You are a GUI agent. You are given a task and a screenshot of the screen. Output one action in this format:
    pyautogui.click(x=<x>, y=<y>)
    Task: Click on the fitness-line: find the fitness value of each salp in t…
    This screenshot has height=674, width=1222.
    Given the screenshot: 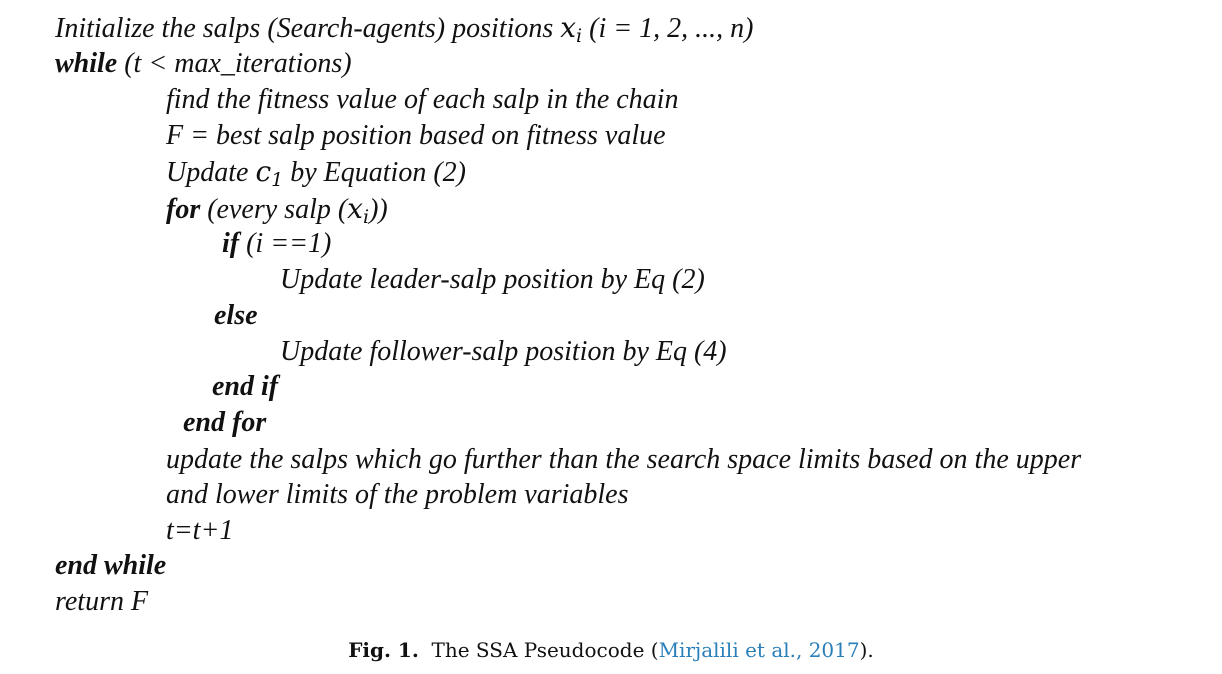 What is the action you would take?
    pyautogui.click(x=422, y=99)
    